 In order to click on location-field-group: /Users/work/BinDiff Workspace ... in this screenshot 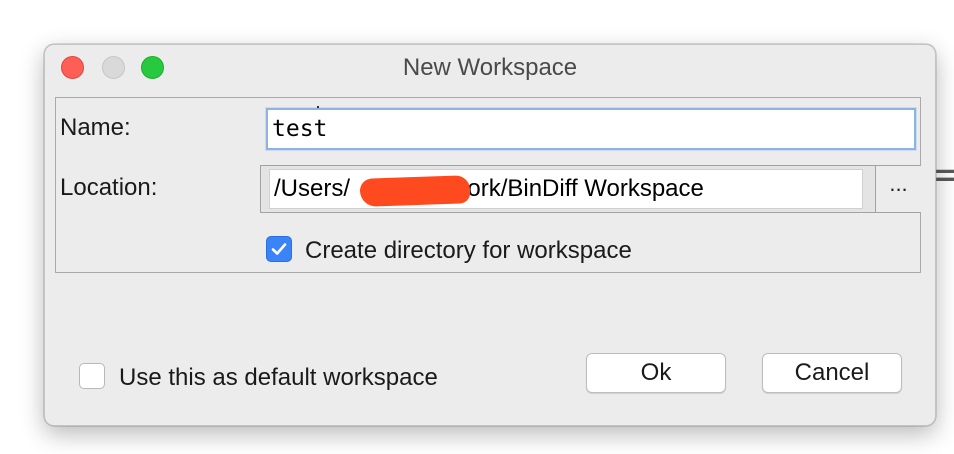, I will do `click(590, 189)`.